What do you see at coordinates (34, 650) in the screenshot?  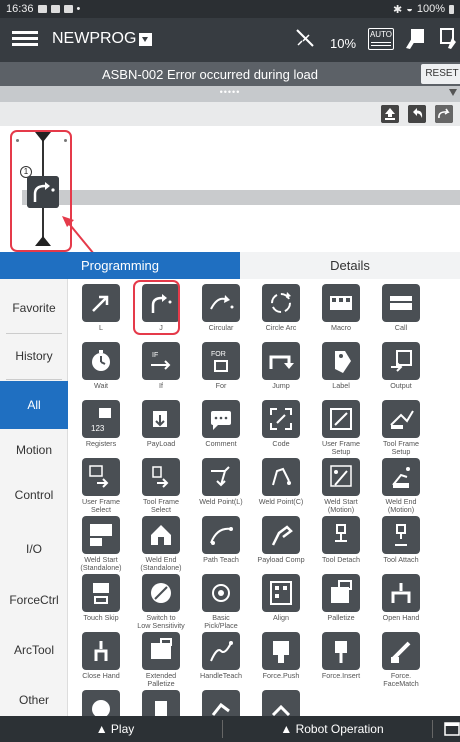 I see `sidebar-item-arctool: ArcTool` at bounding box center [34, 650].